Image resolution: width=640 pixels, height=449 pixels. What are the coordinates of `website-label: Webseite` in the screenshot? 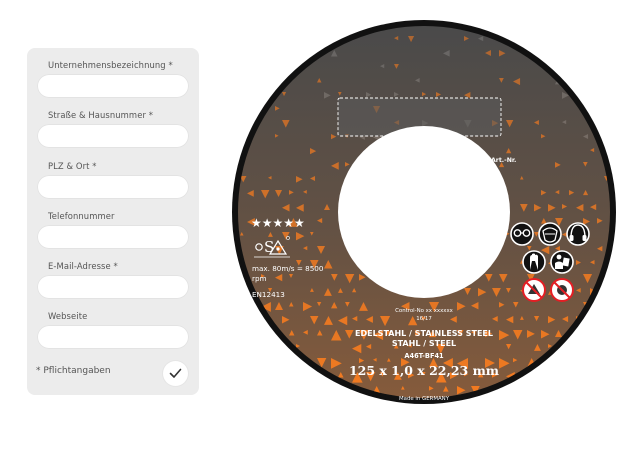 It's located at (68, 316).